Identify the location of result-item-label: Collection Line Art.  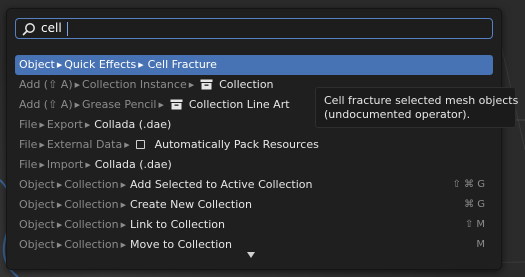
(239, 104).